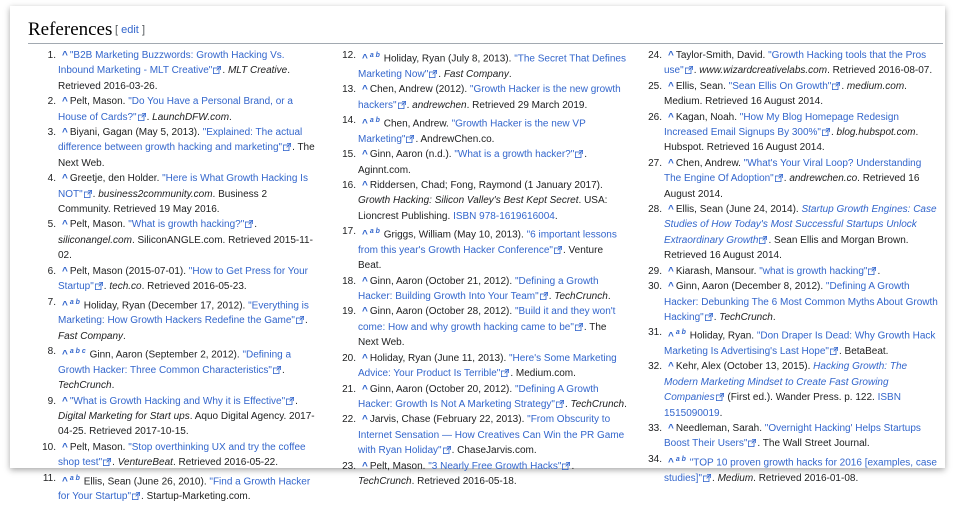 The width and height of the screenshot is (959, 506). Describe the element at coordinates (875, 86) in the screenshot. I see `publication-name: medium.com` at that location.